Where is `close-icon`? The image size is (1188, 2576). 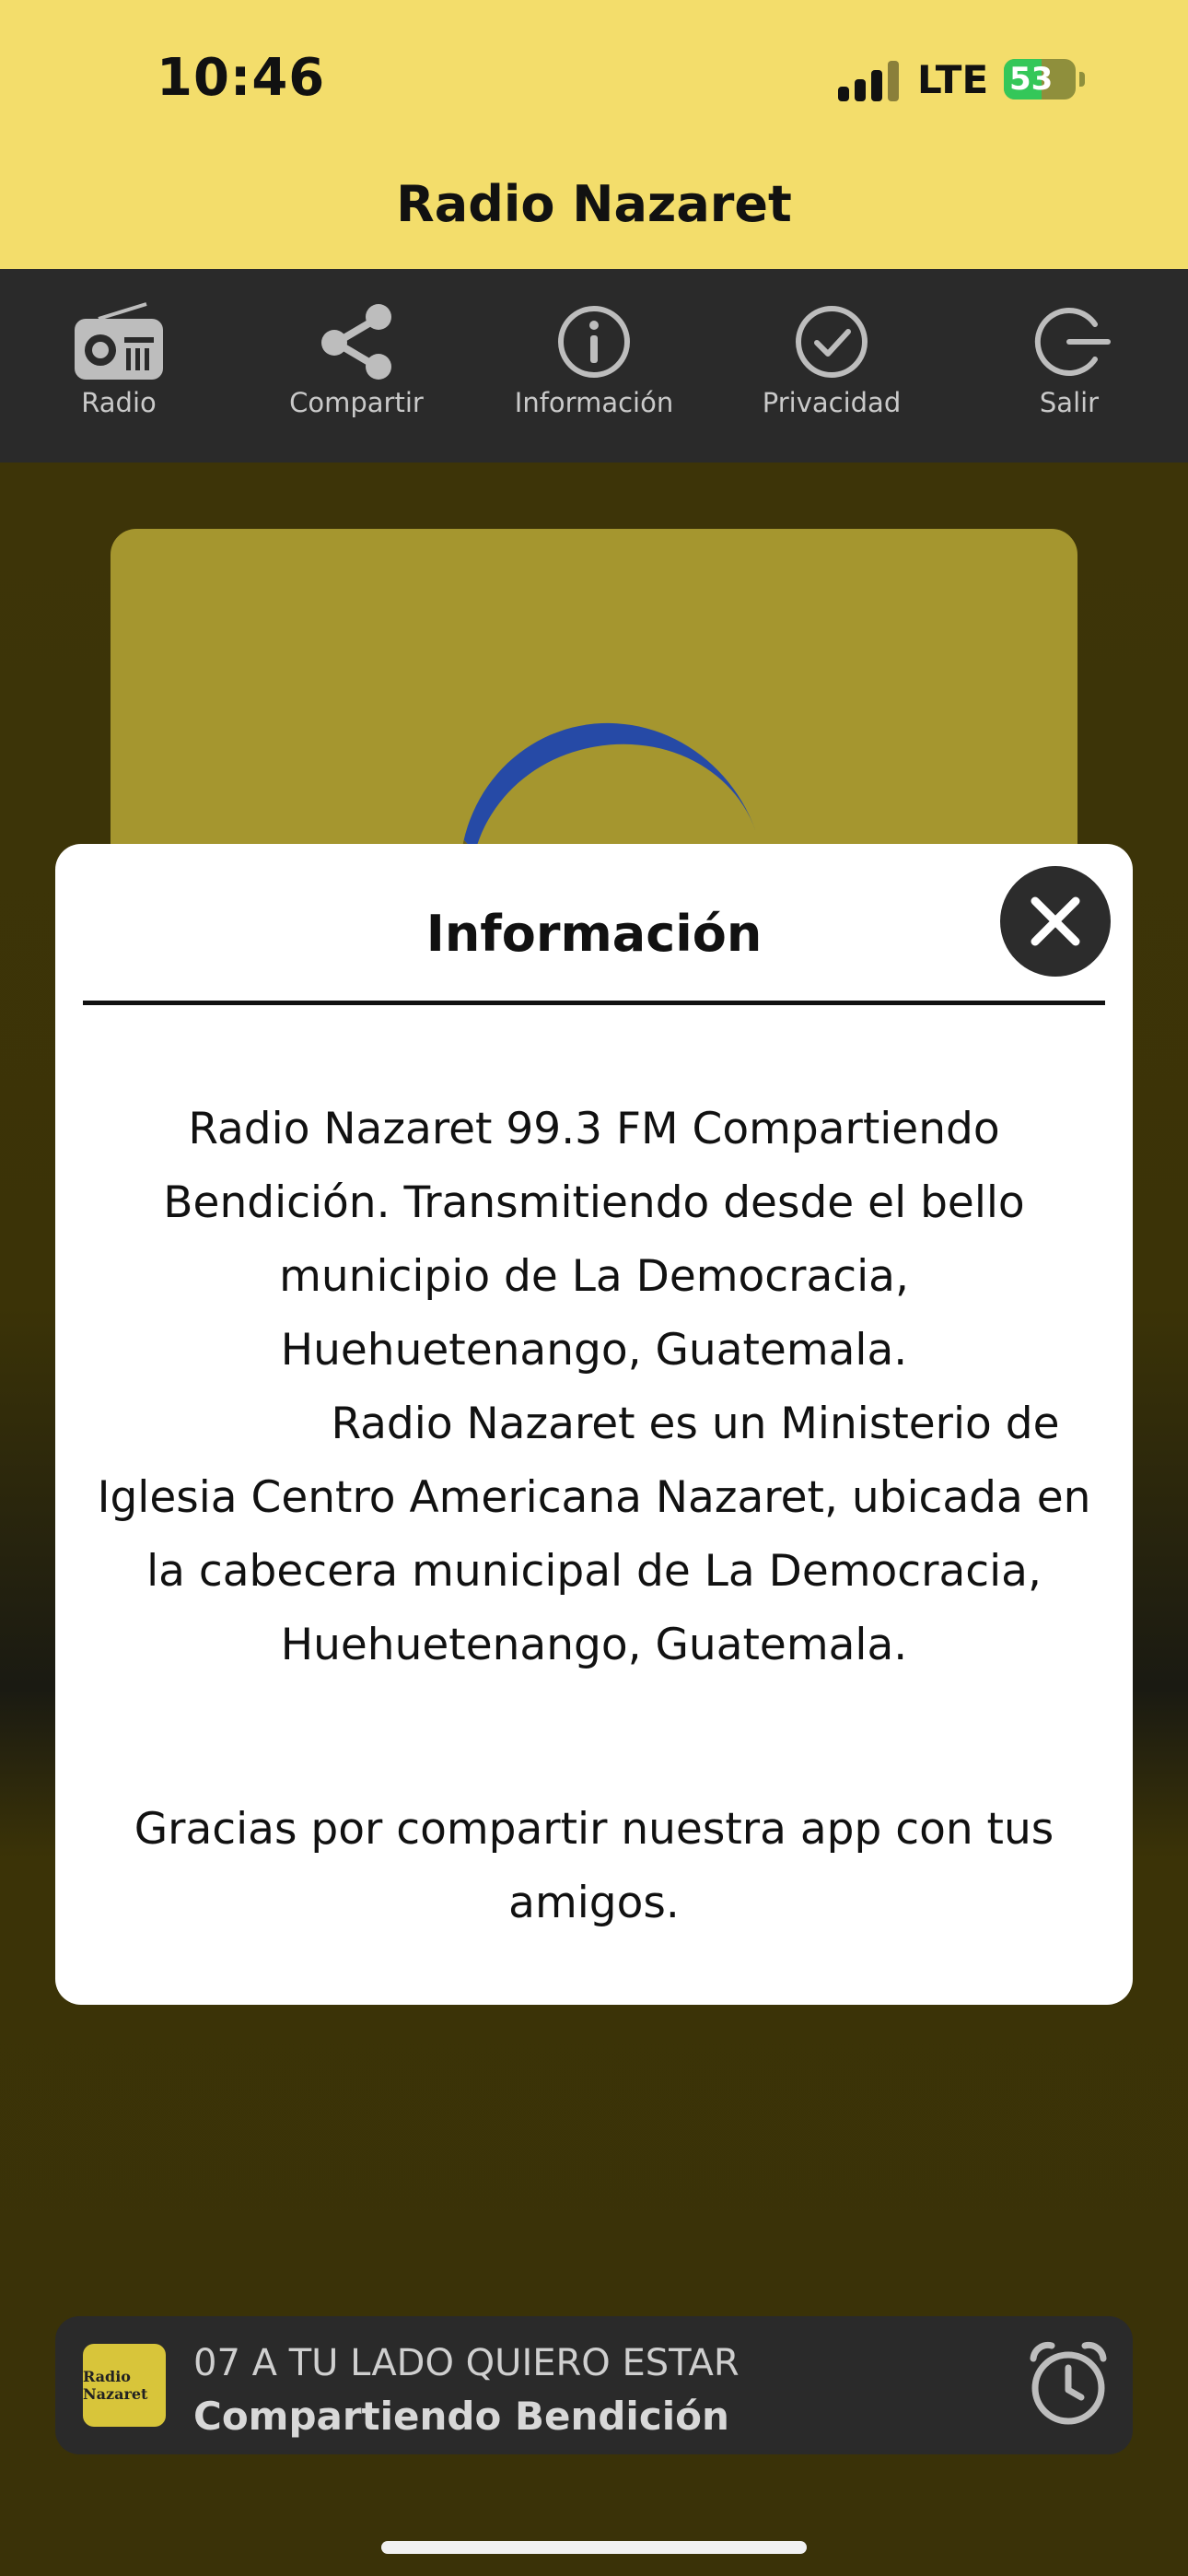 close-icon is located at coordinates (1055, 921).